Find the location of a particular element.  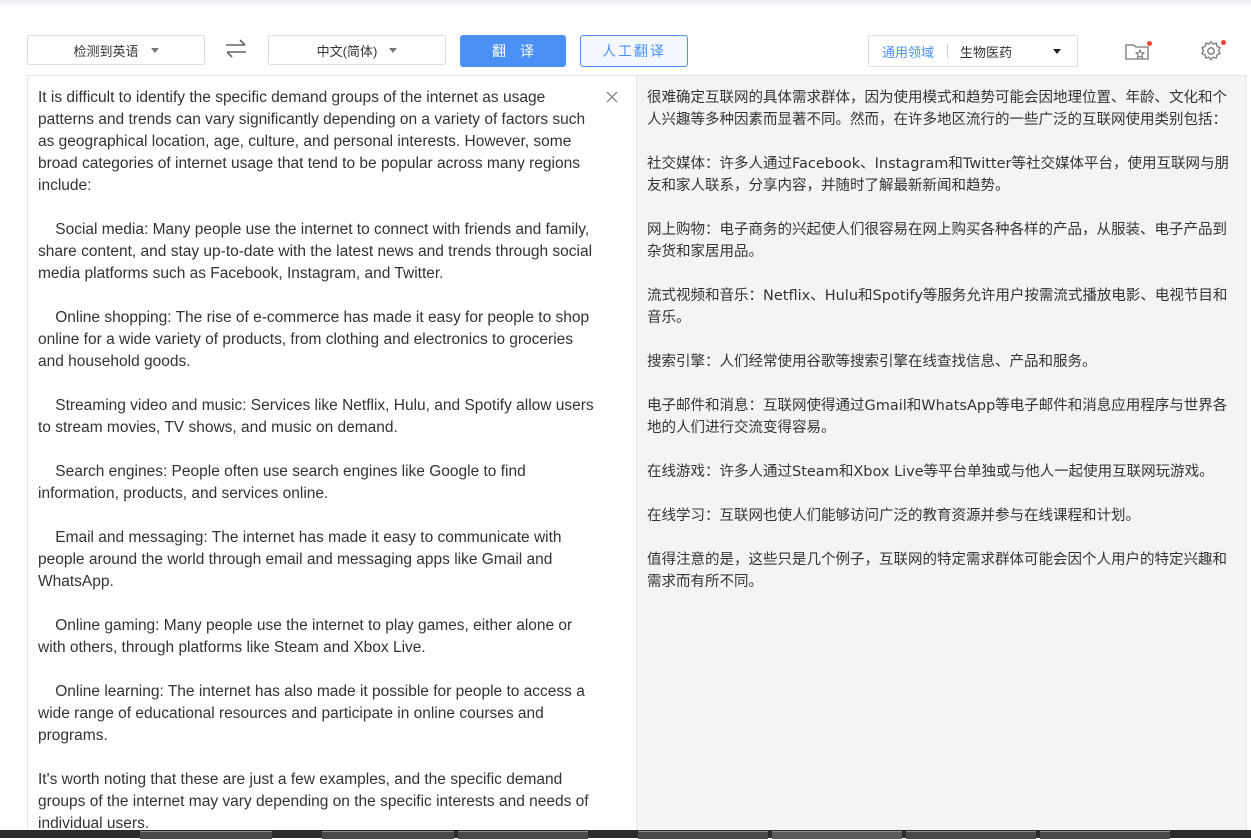

target-language-label: 中文(简体) is located at coordinates (347, 51).